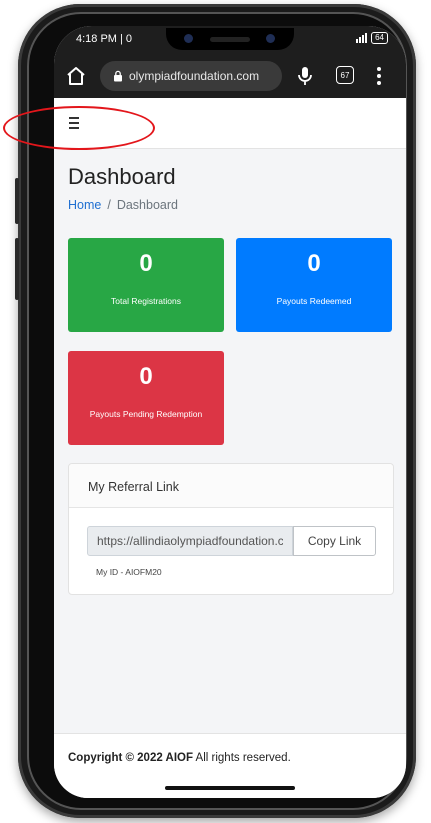 The image size is (431, 823). I want to click on mic-icon, so click(305, 76).